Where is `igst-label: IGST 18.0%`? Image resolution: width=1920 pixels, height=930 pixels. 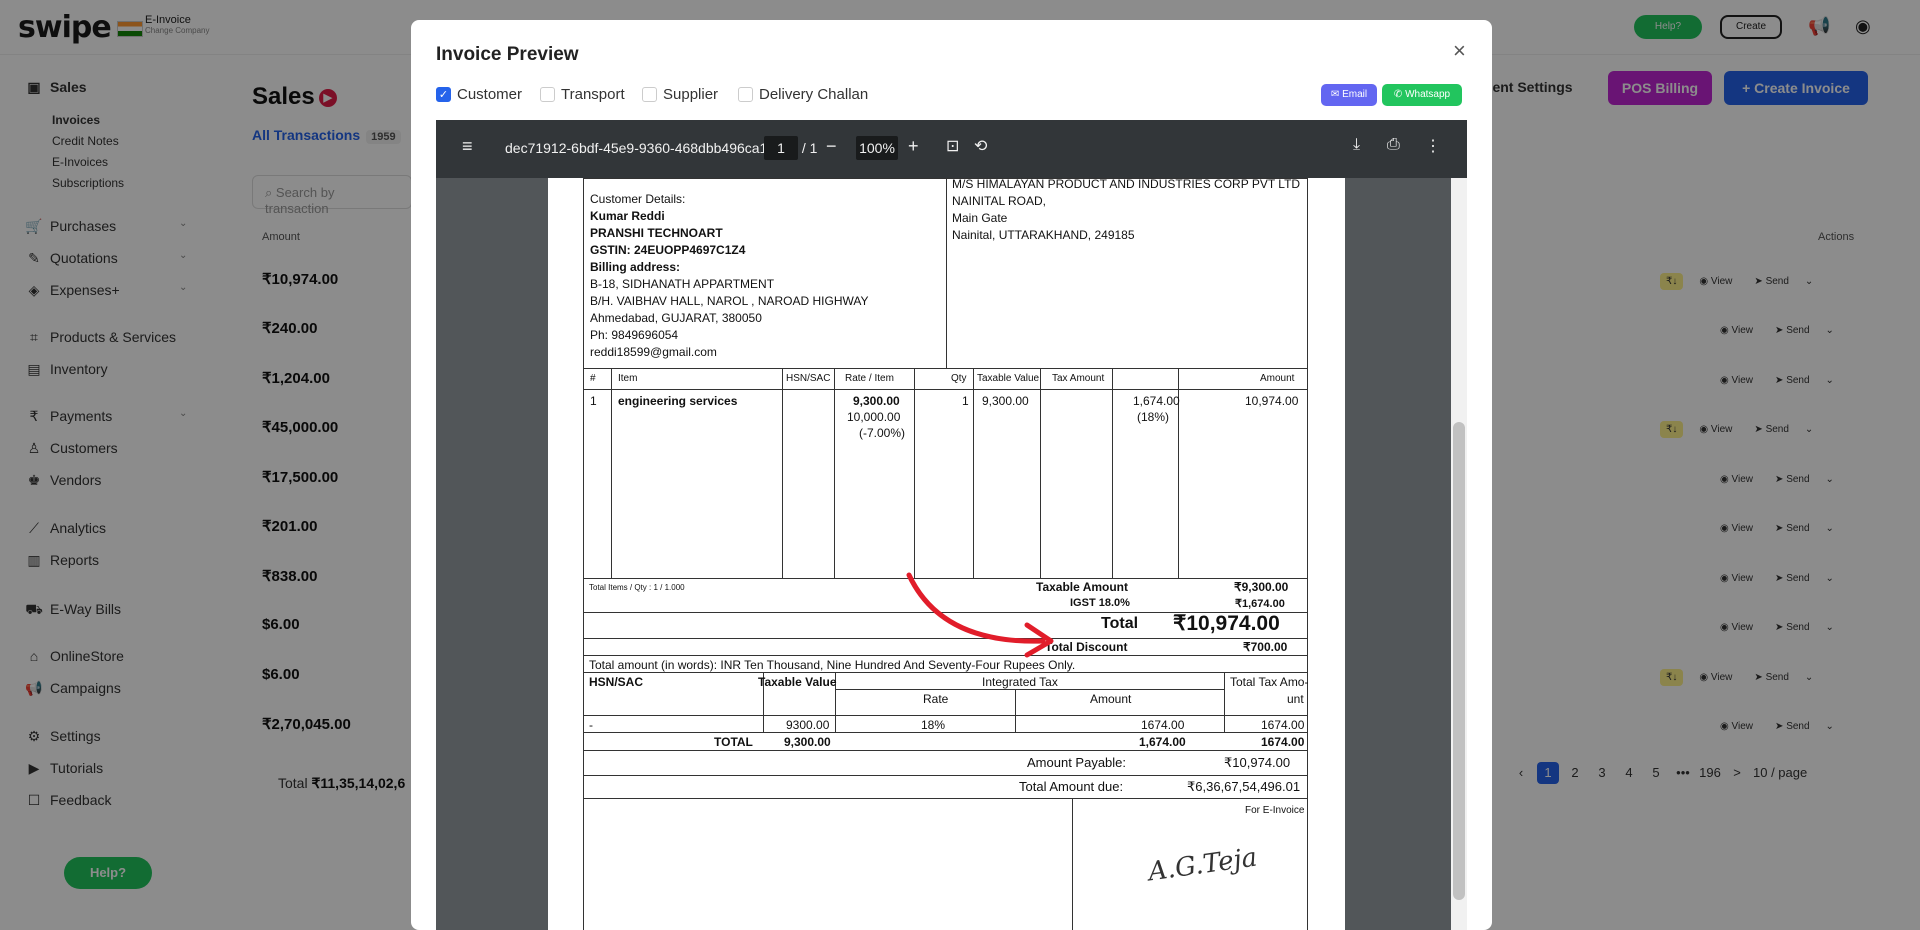 igst-label: IGST 18.0% is located at coordinates (1100, 603).